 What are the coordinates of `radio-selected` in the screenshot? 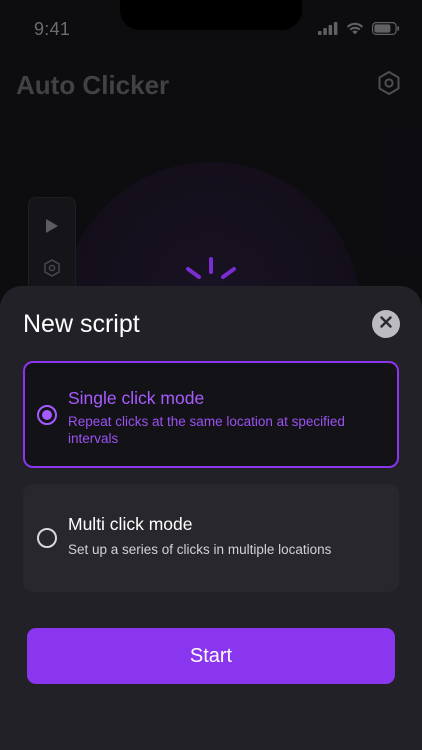 It's located at (47, 415).